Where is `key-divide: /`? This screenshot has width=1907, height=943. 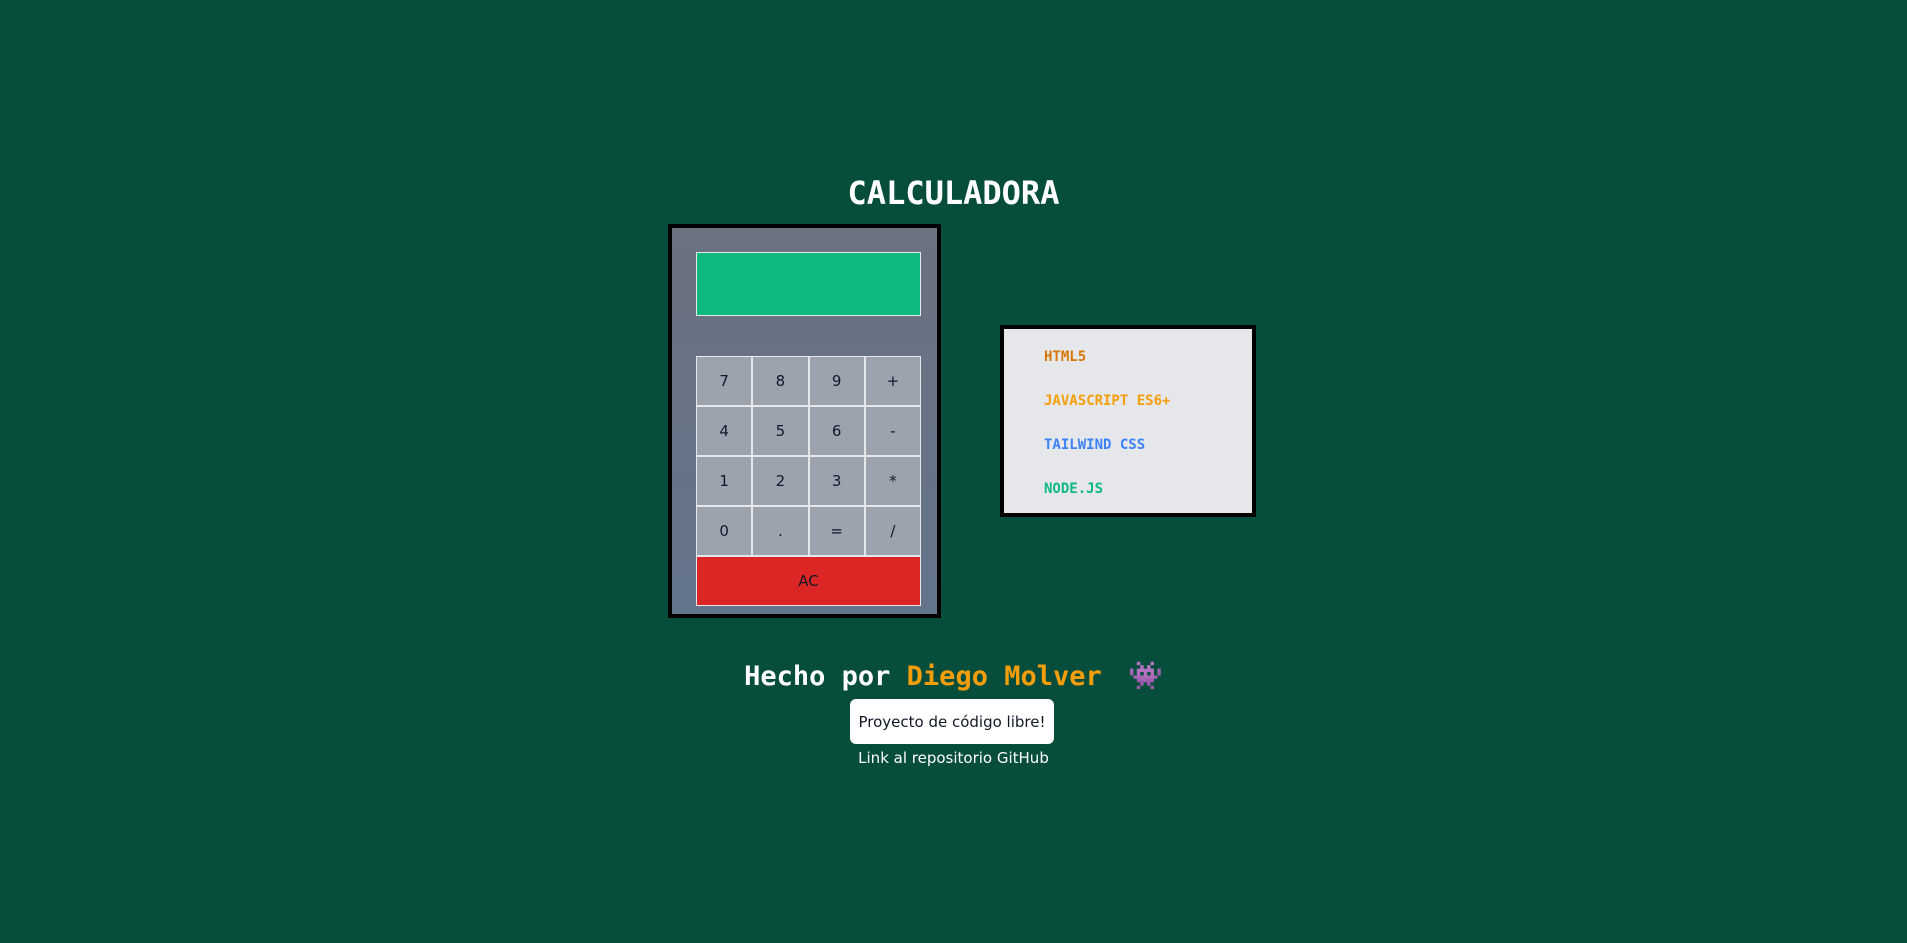
key-divide: / is located at coordinates (892, 531).